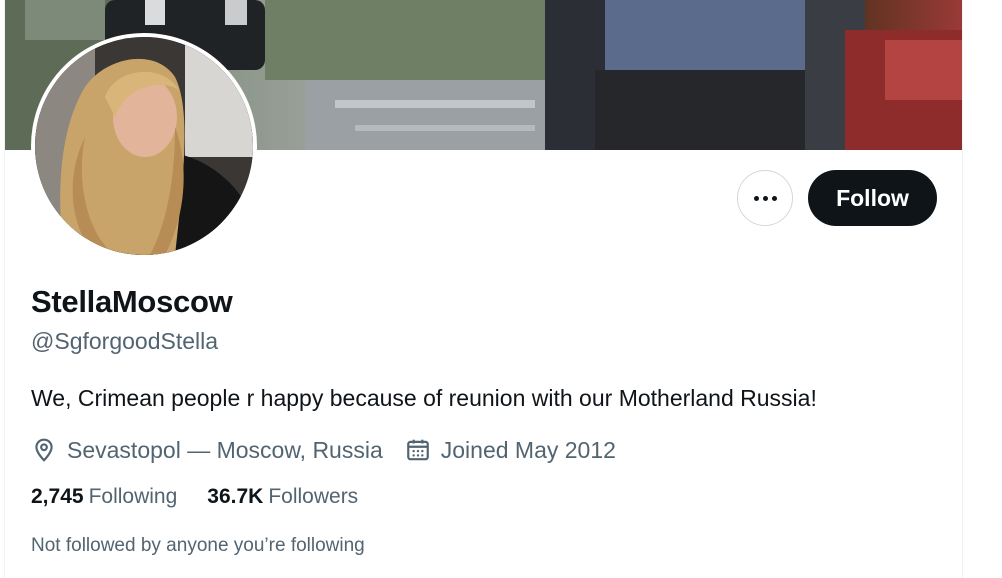 This screenshot has width=1002, height=578. Describe the element at coordinates (194, 497) in the screenshot. I see `profile-stats: 2,745 Following 36.7K Followers` at that location.